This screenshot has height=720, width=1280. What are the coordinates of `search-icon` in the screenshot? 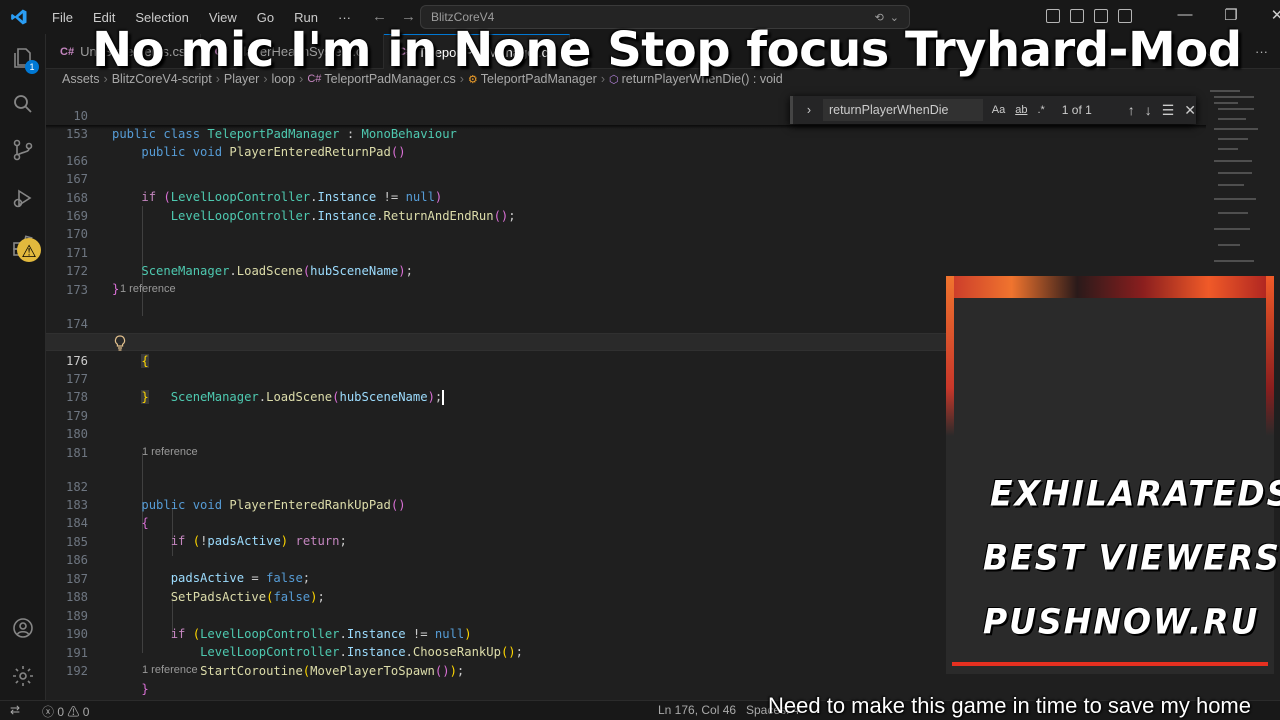 It's located at (23, 104).